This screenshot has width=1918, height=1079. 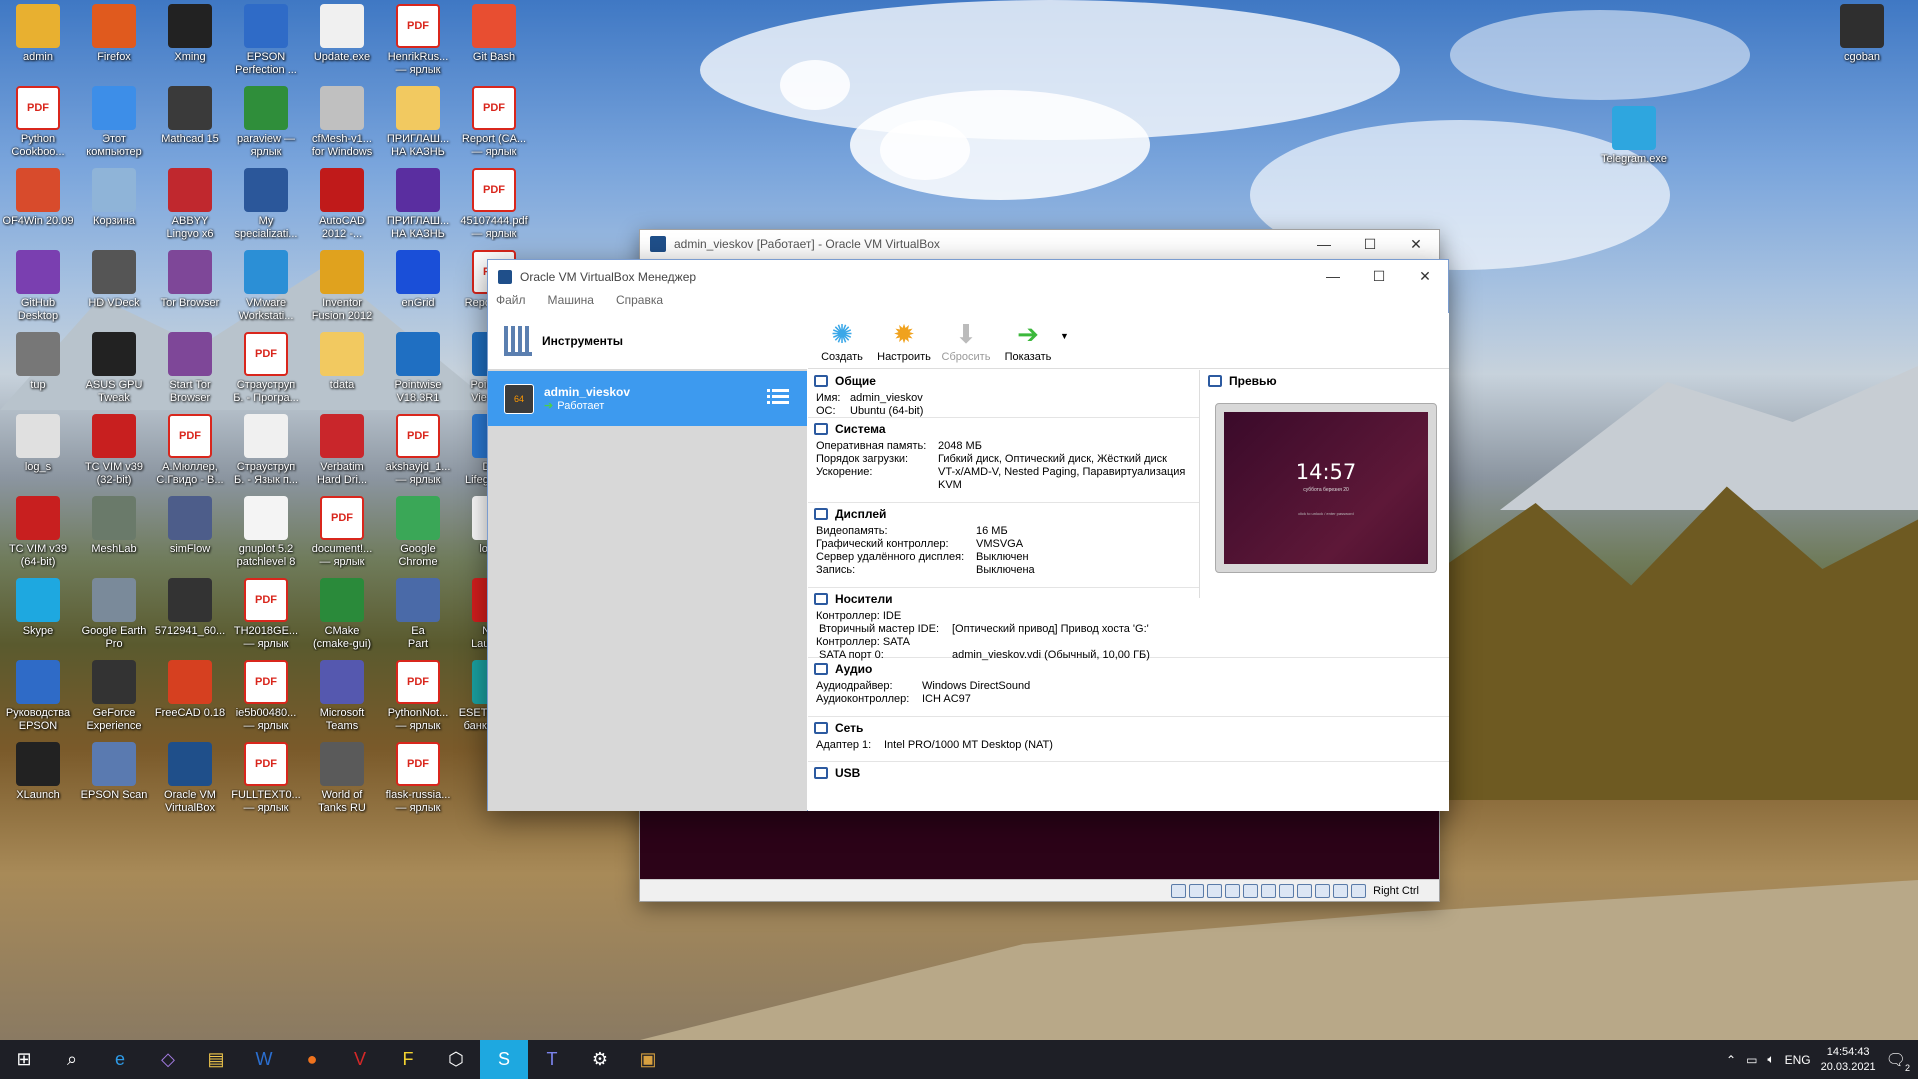 I want to click on shared-folders-icon, so click(x=1269, y=890).